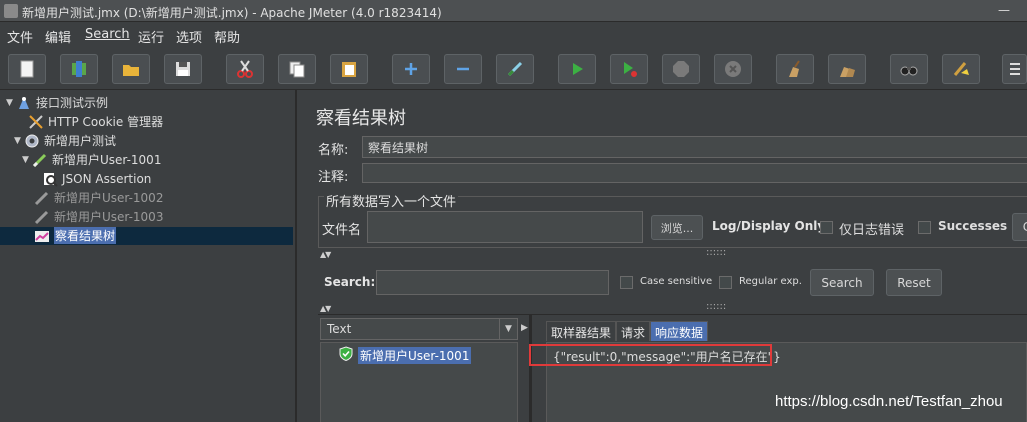 The width and height of the screenshot is (1027, 422). What do you see at coordinates (98, 197) in the screenshot?
I see `tree-item-sampler-1002: 新增用户User-1002` at bounding box center [98, 197].